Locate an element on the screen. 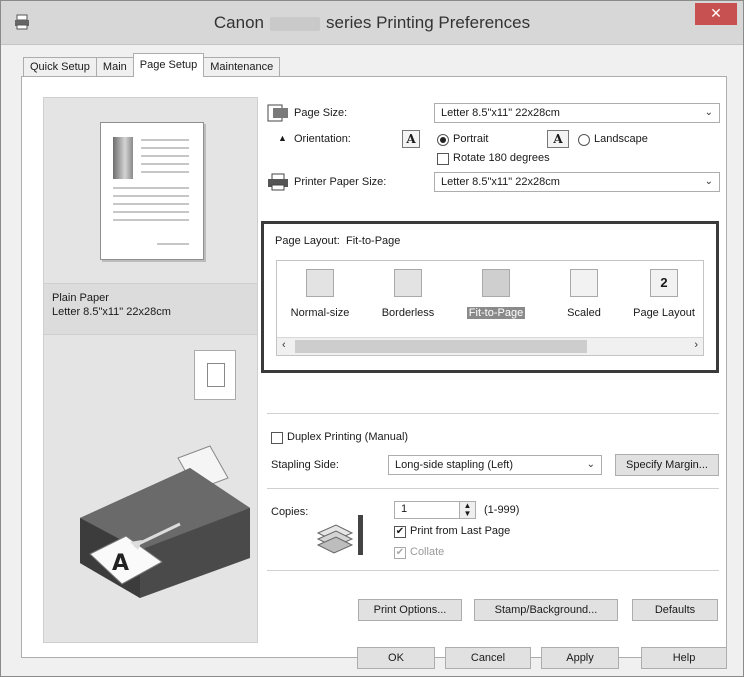 This screenshot has height=677, width=744. layout-page-layout: 2 Page Layout is located at coordinates (664, 294).